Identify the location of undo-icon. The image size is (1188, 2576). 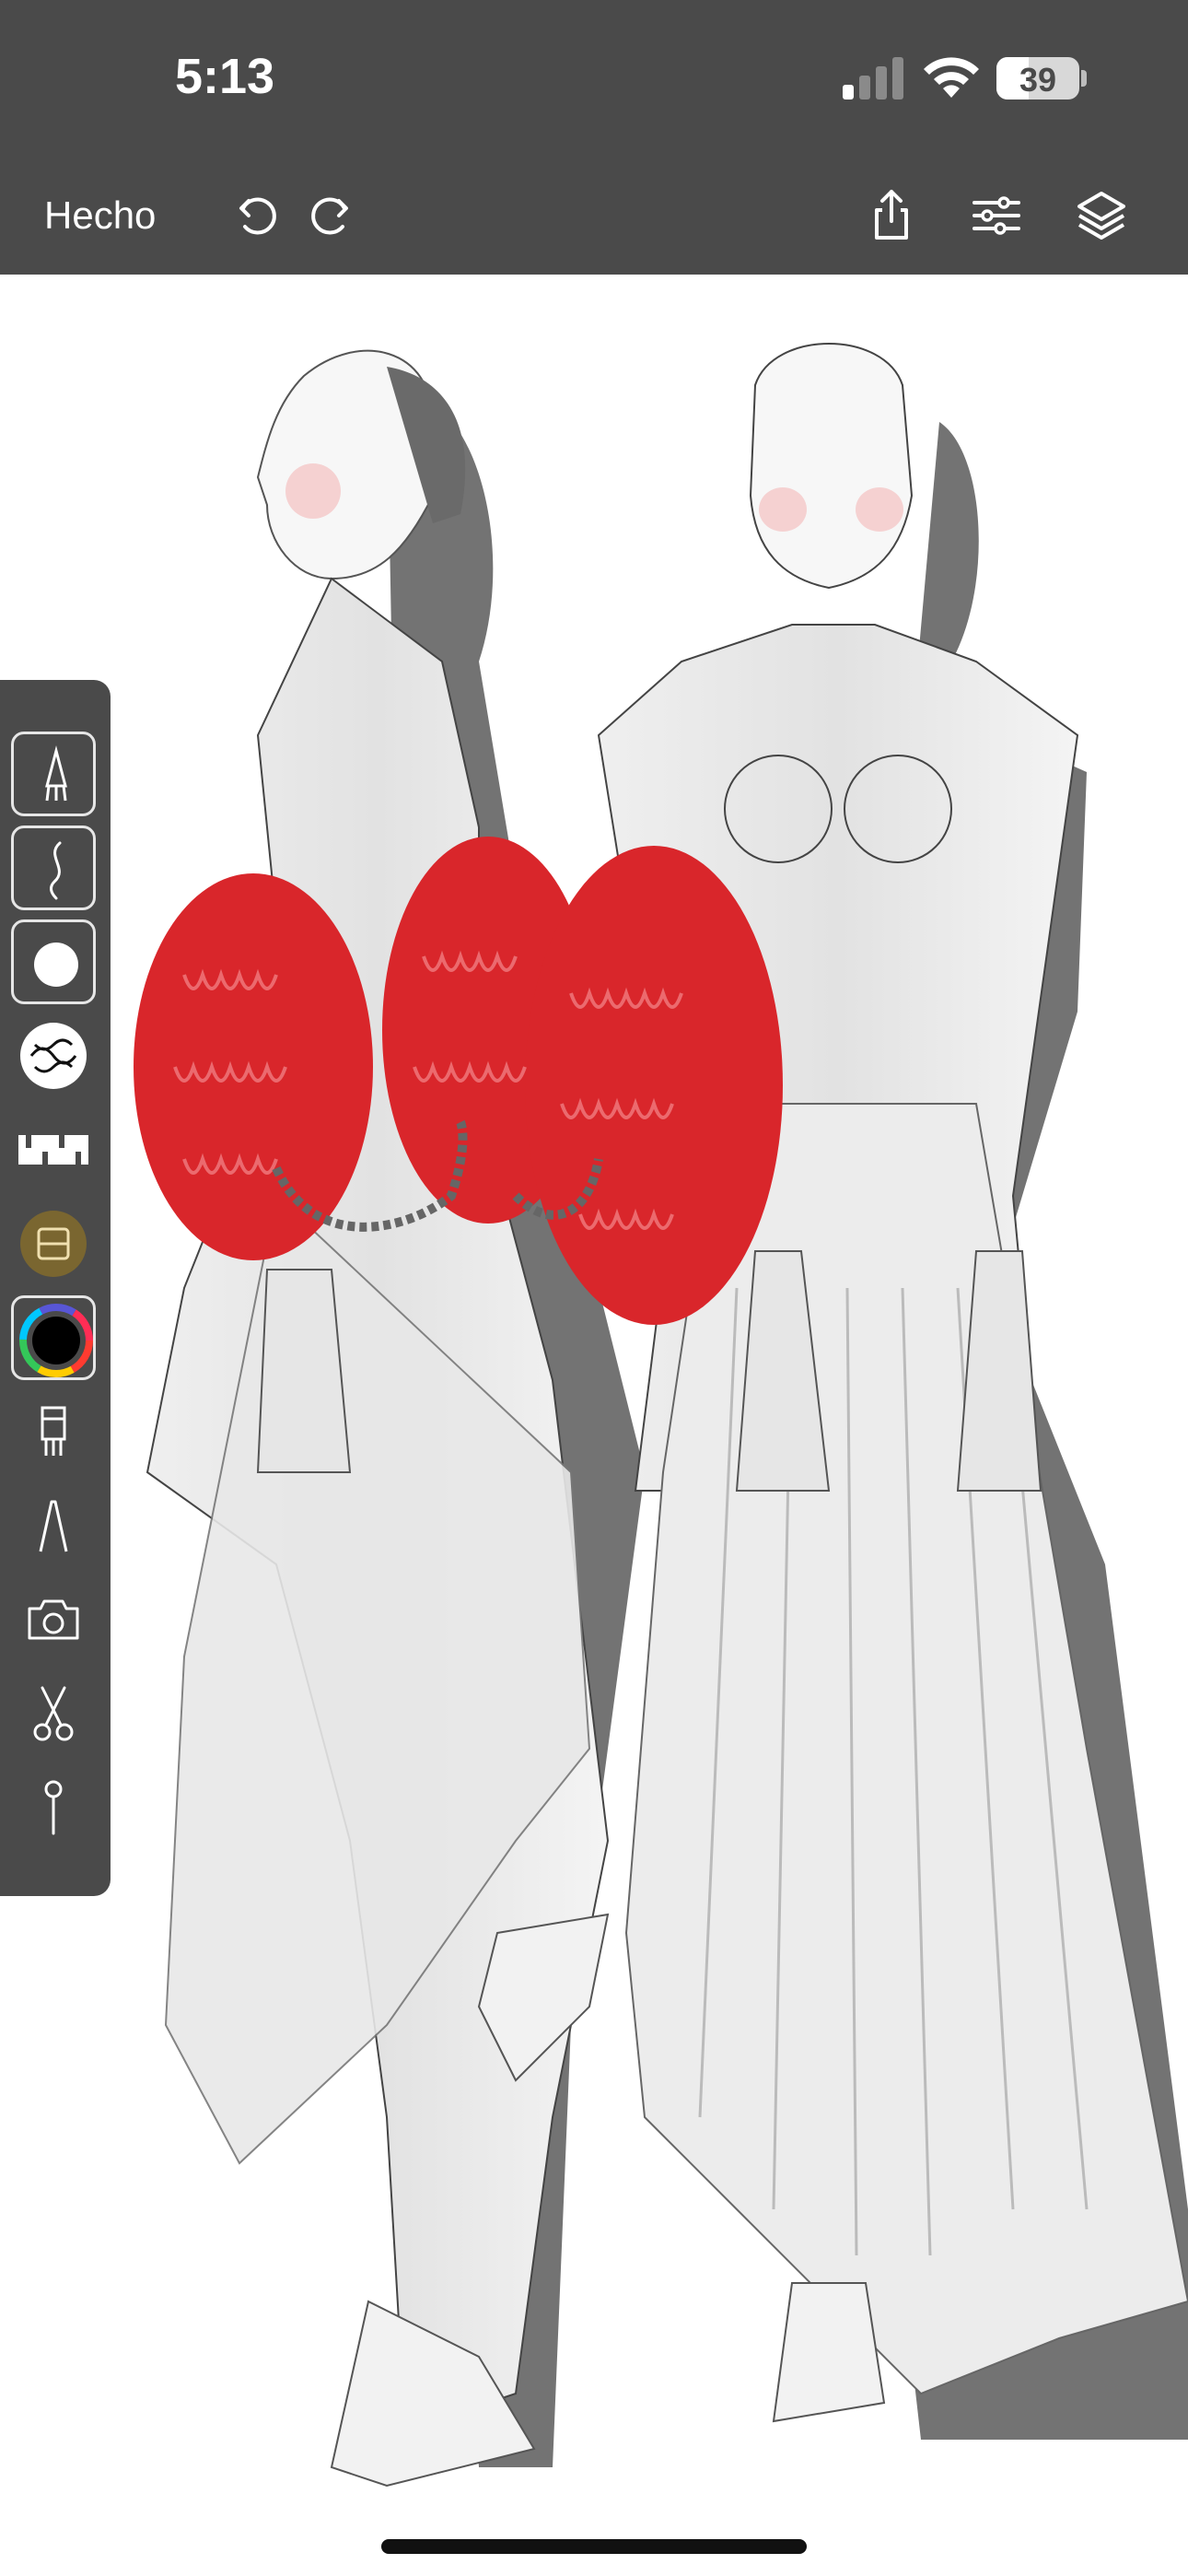
(257, 215).